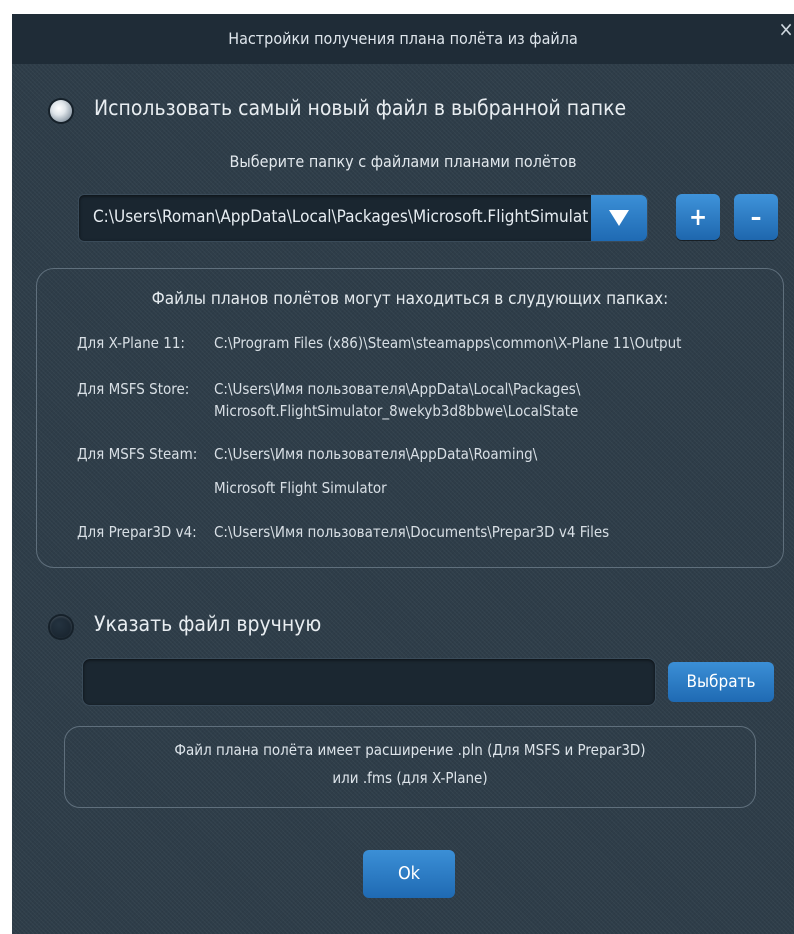  I want to click on hint-label-msfs-store: Для MSFS Store:, so click(133, 389).